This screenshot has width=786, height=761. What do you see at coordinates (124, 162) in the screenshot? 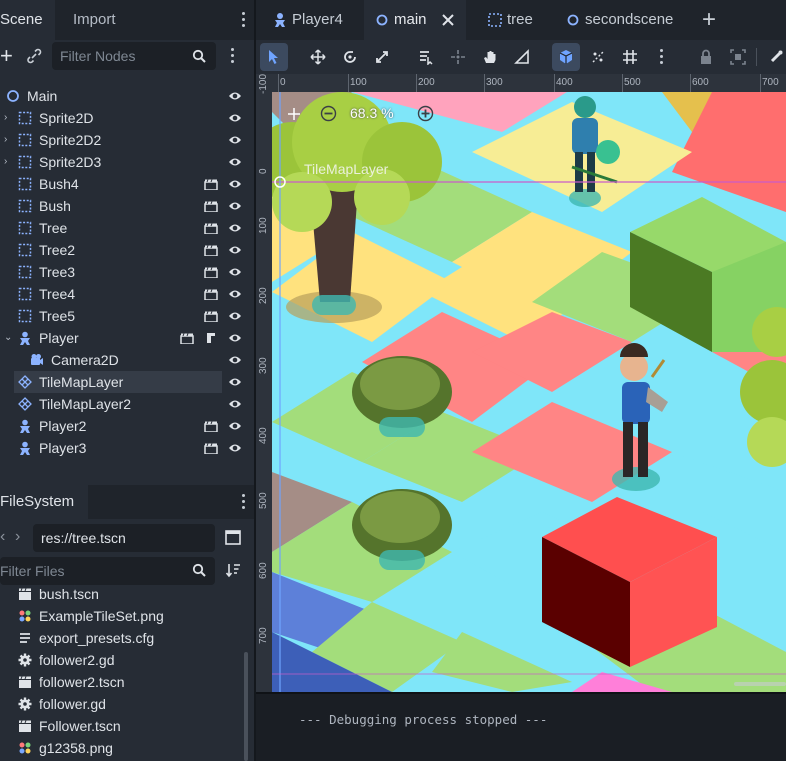
I see `tree-node-sprite2d3: › Sprite2D3` at bounding box center [124, 162].